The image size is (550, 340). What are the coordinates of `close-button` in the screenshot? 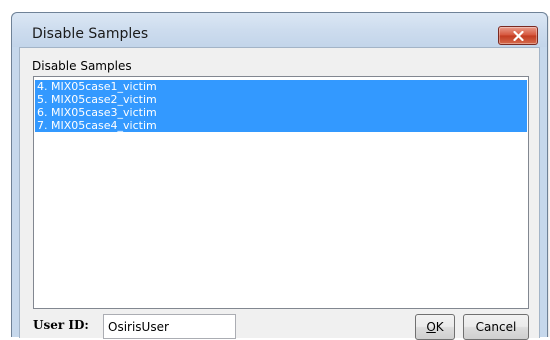 It's located at (518, 35).